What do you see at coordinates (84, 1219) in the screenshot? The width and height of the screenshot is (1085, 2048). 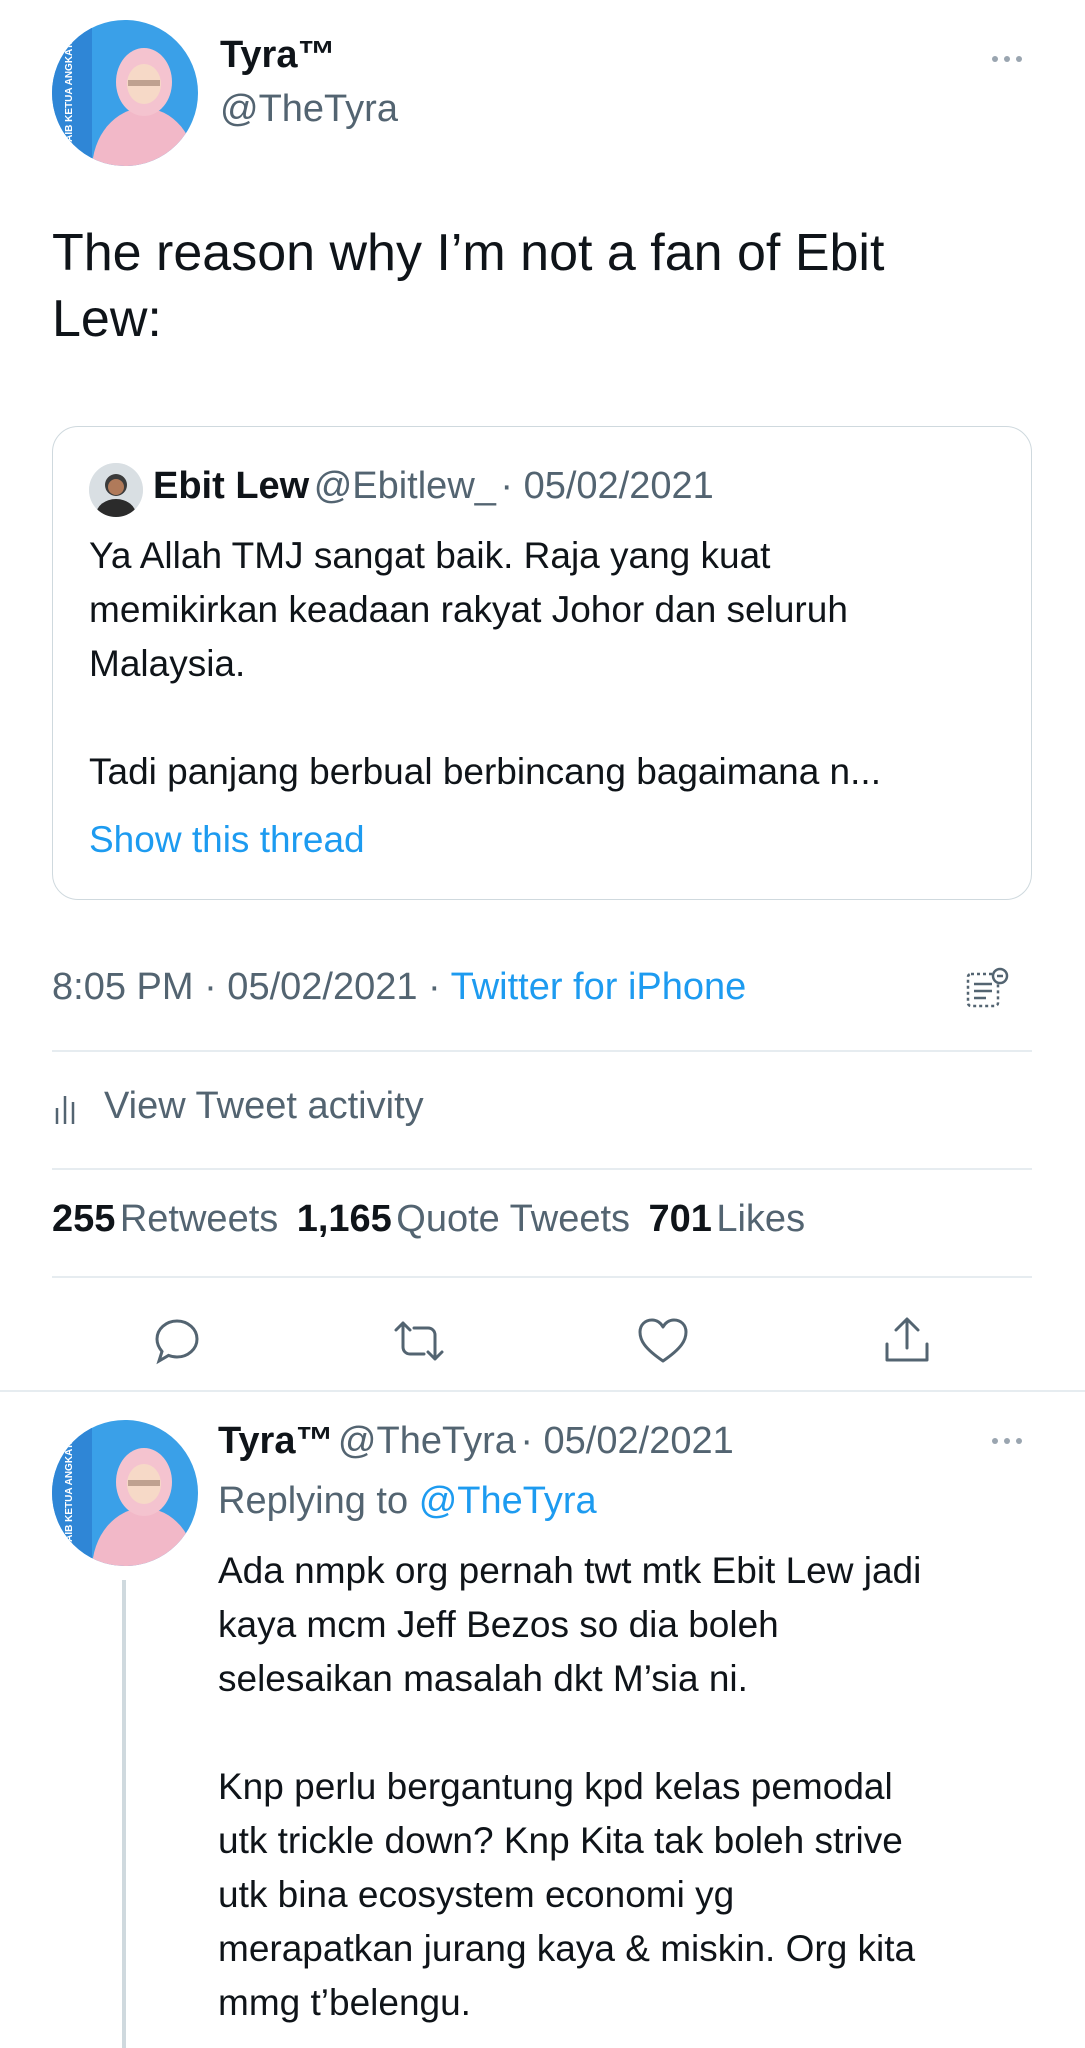 I see `retweets-count: 255` at bounding box center [84, 1219].